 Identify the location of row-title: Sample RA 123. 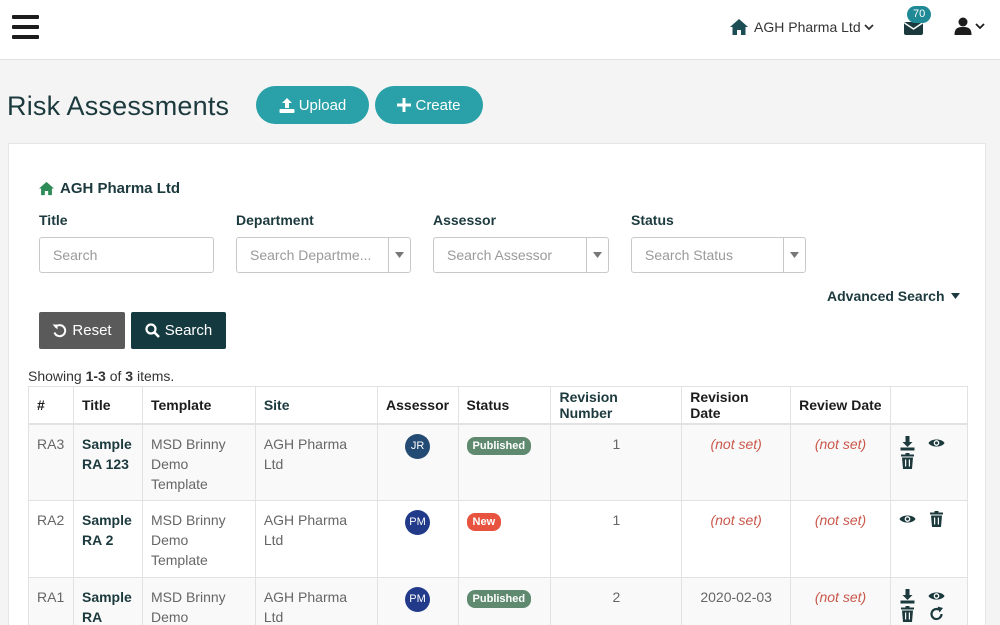
(107, 462).